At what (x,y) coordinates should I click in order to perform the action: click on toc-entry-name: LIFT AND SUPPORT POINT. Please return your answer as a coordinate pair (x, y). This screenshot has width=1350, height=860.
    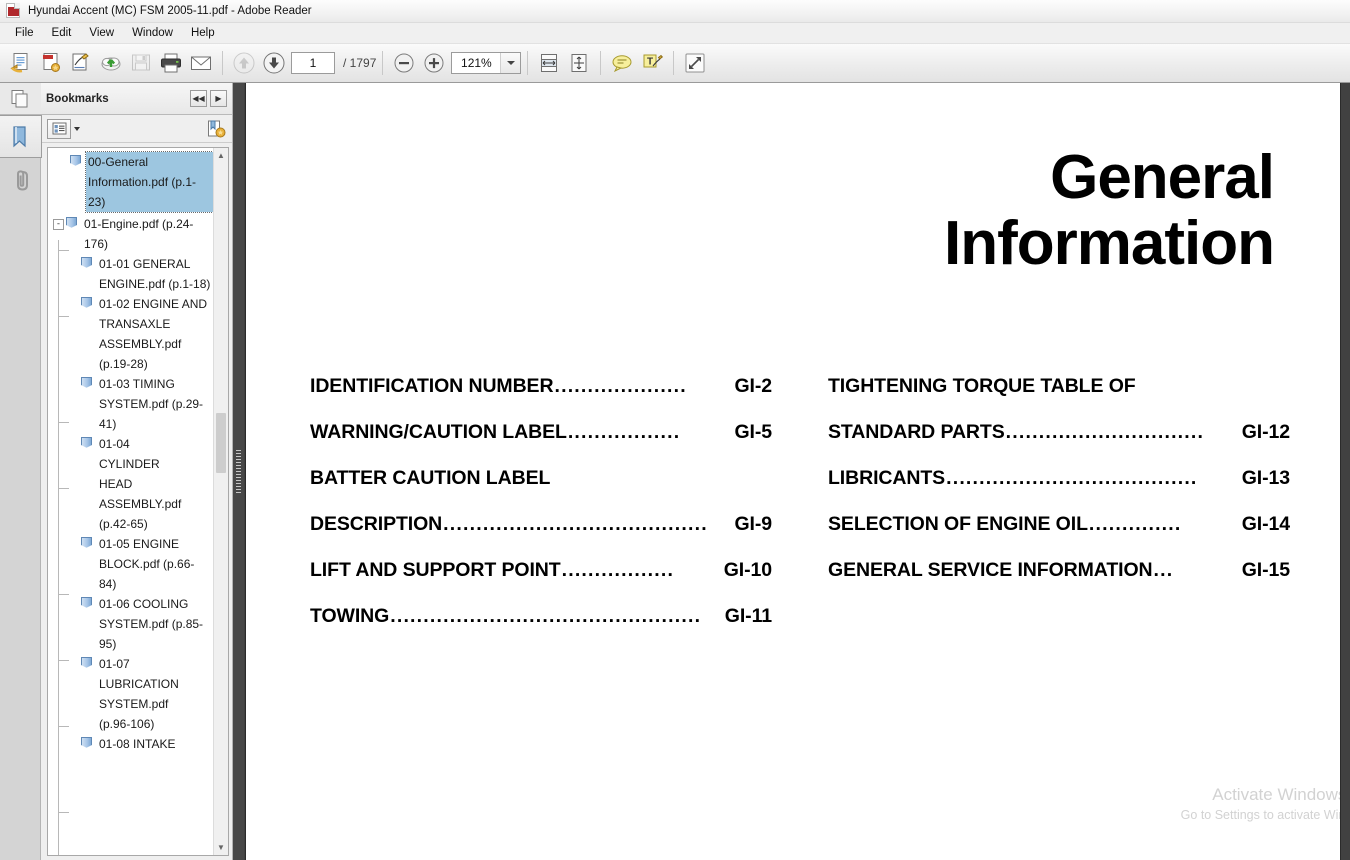
    Looking at the image, I should click on (435, 570).